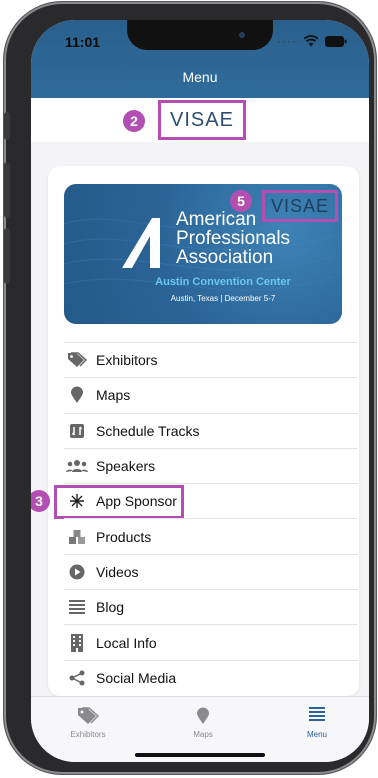 This screenshot has height=778, width=378. Describe the element at coordinates (211, 359) in the screenshot. I see `menu-item-exhibitors: Exhibitors` at that location.